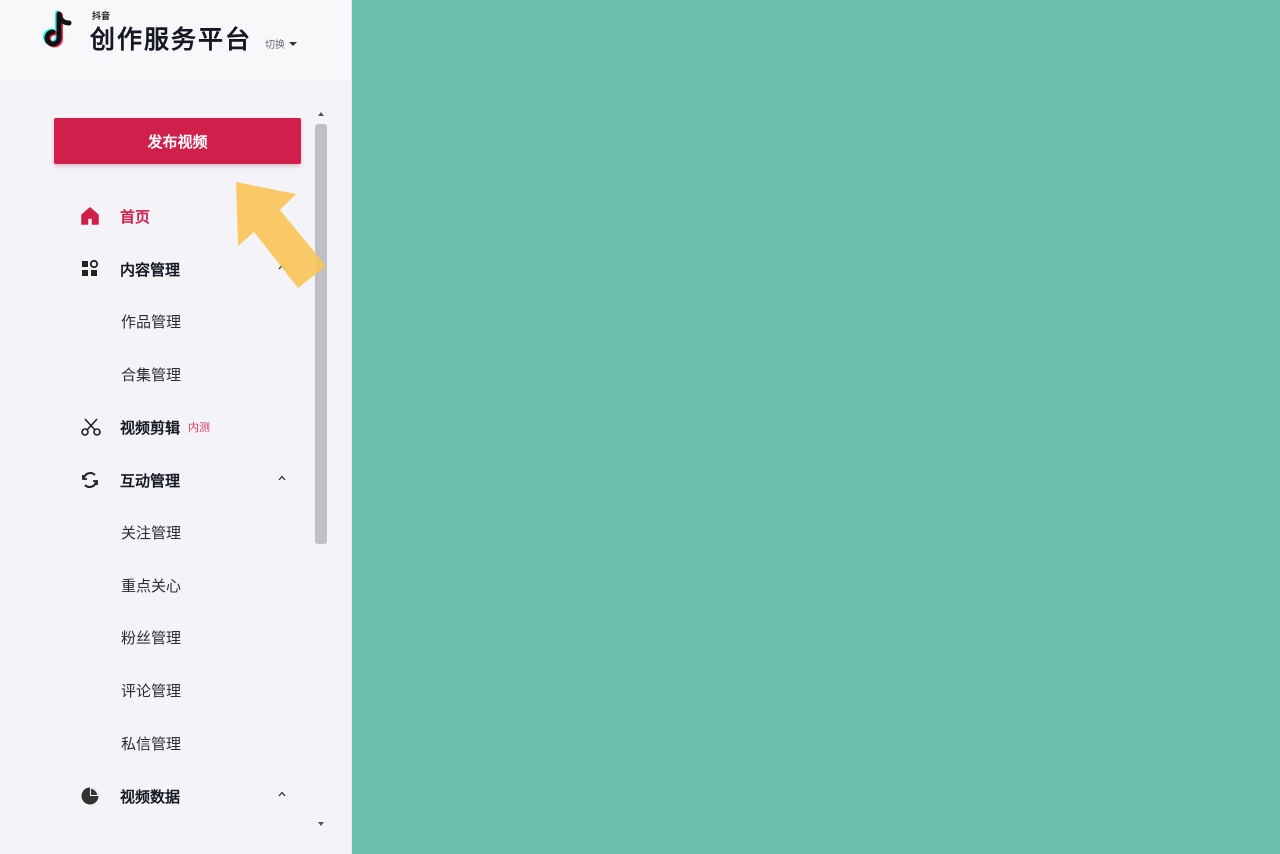 Image resolution: width=1280 pixels, height=854 pixels. I want to click on submenu-item-key-attention: 重点关心, so click(151, 585).